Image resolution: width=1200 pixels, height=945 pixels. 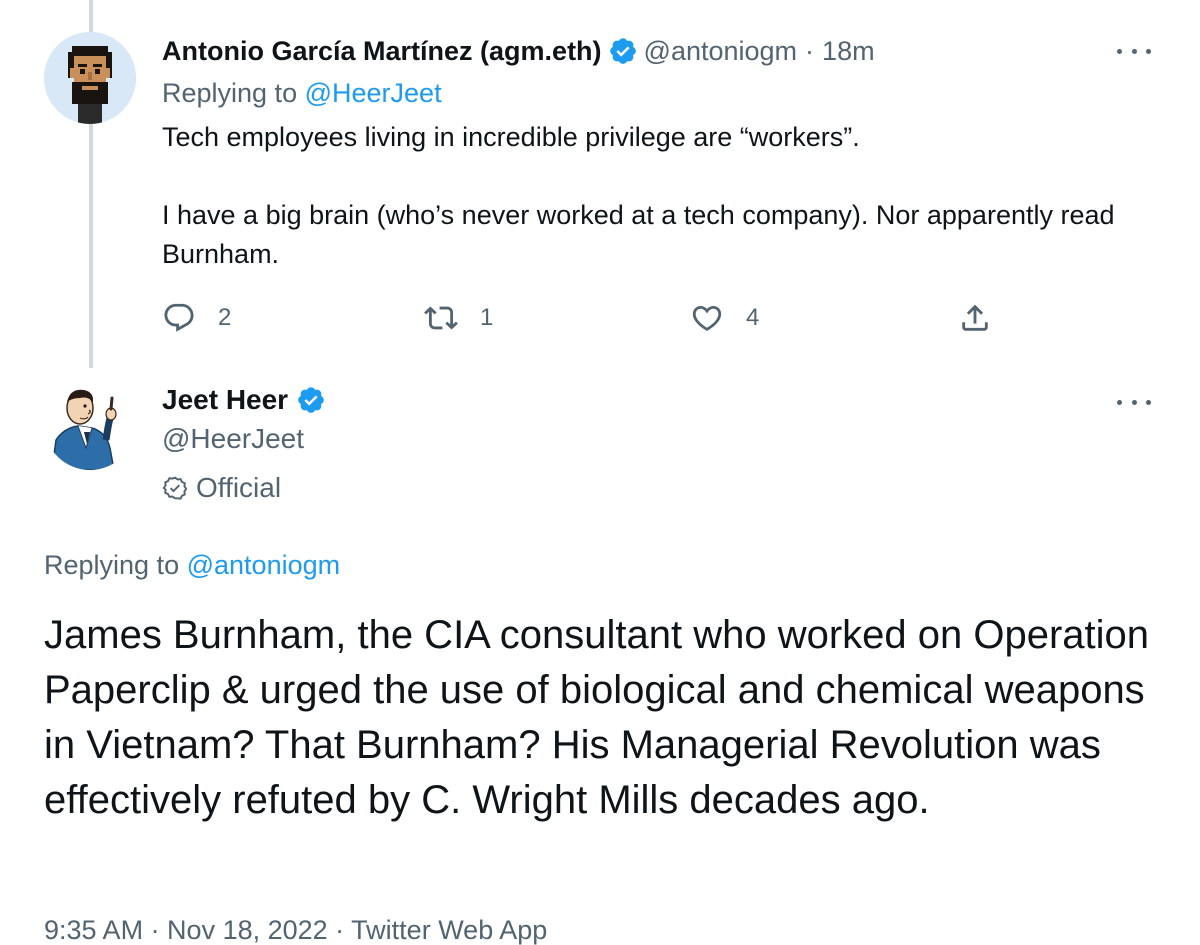 I want to click on cartoon-portrait-image, so click(x=90, y=424).